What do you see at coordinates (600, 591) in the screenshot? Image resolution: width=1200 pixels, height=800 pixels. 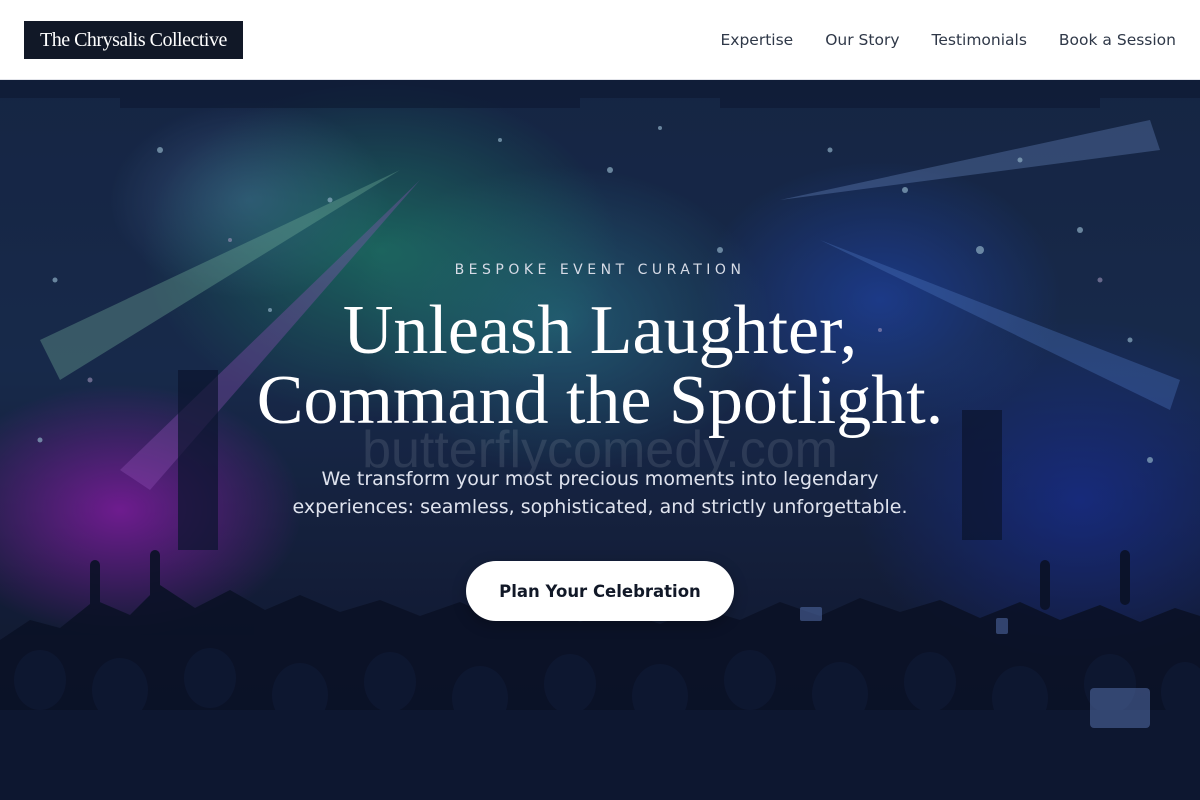 I see `plan-celebration-button: Plan Your Celebration` at bounding box center [600, 591].